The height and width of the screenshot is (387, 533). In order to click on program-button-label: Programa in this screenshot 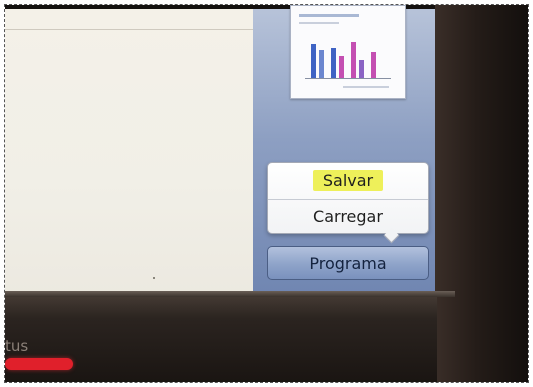, I will do `click(348, 263)`.